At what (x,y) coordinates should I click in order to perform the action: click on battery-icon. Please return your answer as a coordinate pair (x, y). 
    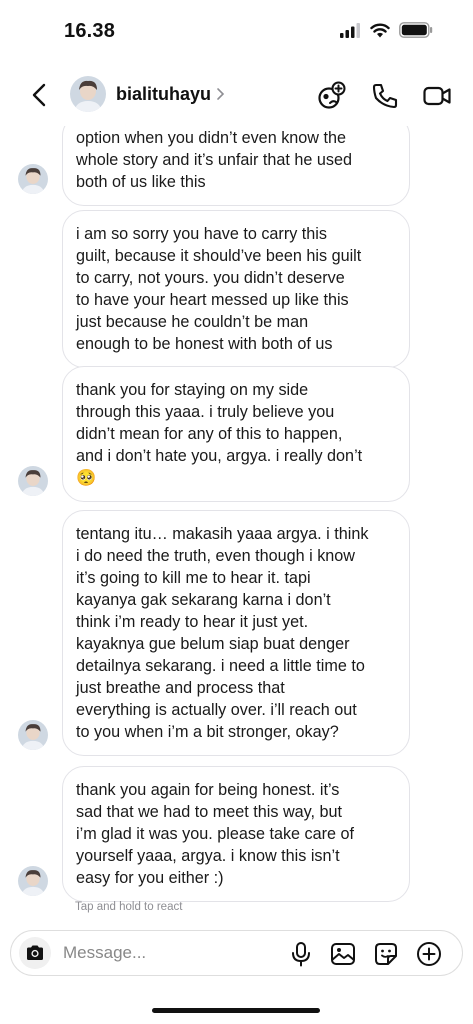
    Looking at the image, I should click on (416, 30).